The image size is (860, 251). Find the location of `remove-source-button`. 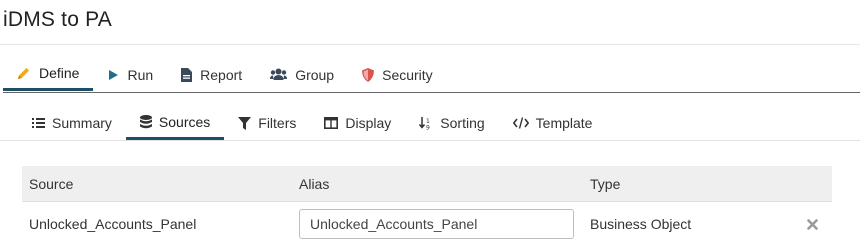

remove-source-button is located at coordinates (812, 224).